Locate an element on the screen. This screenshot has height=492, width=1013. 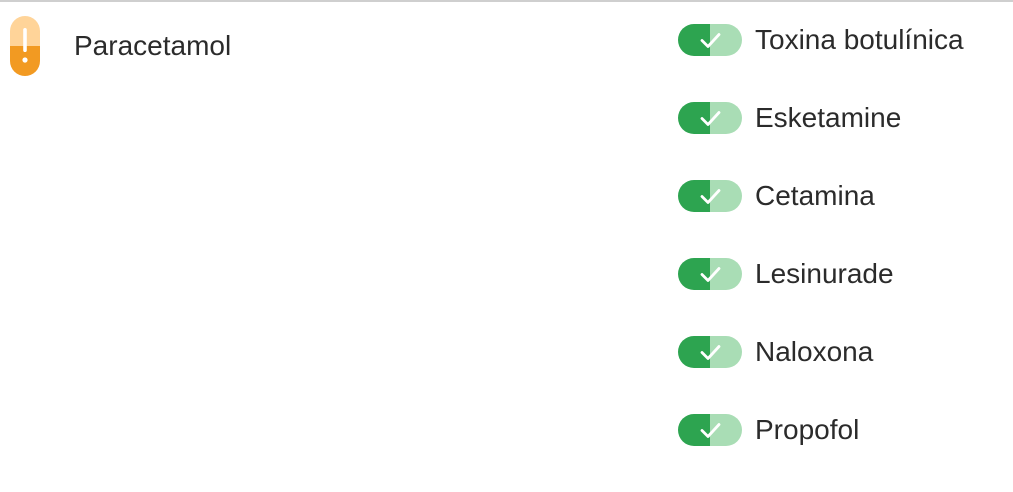
interaction-name: Toxina botulínica is located at coordinates (859, 39).